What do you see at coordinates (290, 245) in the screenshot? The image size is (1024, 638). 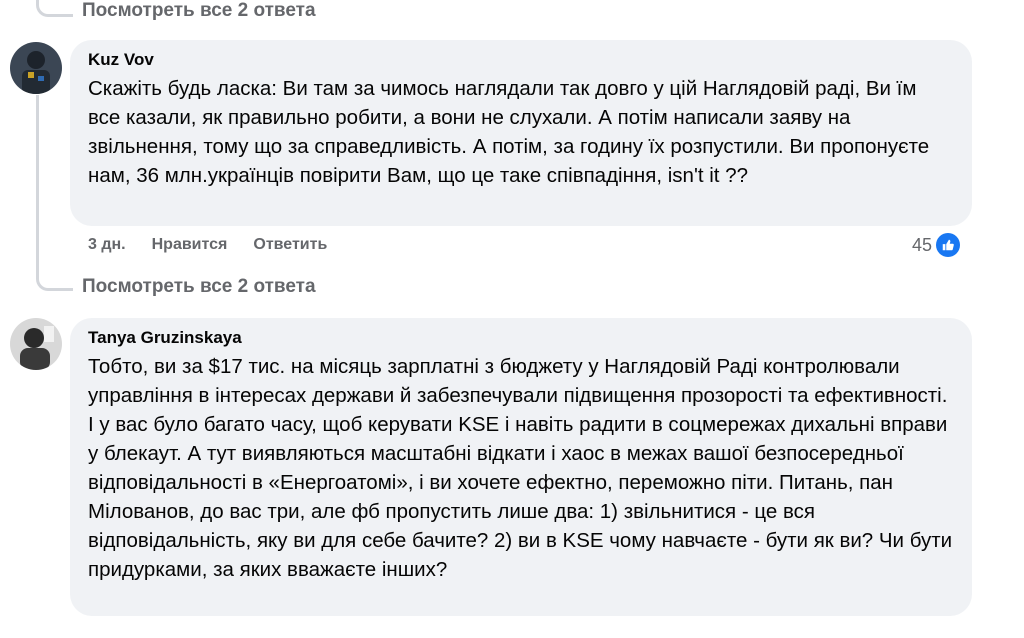 I see `reply-button: Ответить` at bounding box center [290, 245].